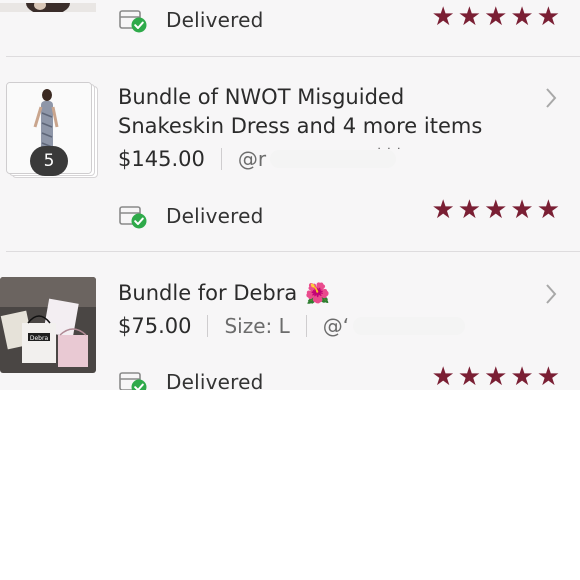 Image resolution: width=580 pixels, height=580 pixels. What do you see at coordinates (48, 325) in the screenshot?
I see `order-3-thumbnail: Debra` at bounding box center [48, 325].